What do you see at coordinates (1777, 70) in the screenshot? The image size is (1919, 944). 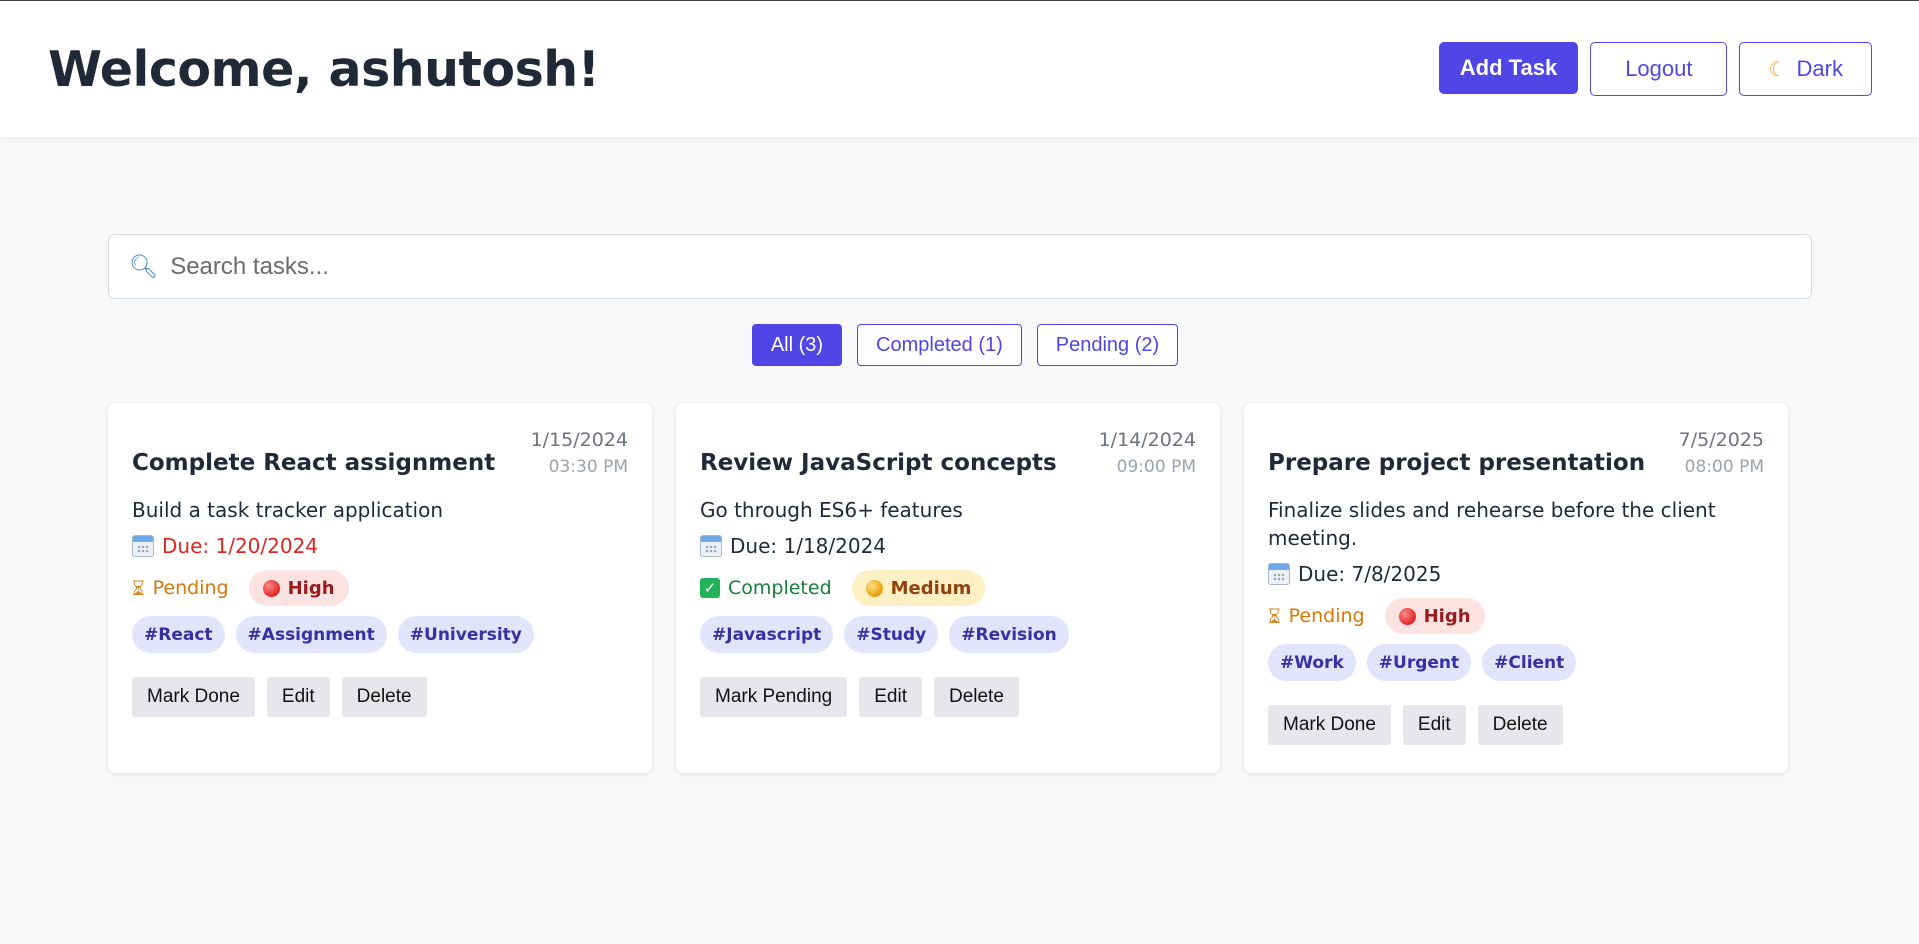 I see `moon-icon: ☾` at bounding box center [1777, 70].